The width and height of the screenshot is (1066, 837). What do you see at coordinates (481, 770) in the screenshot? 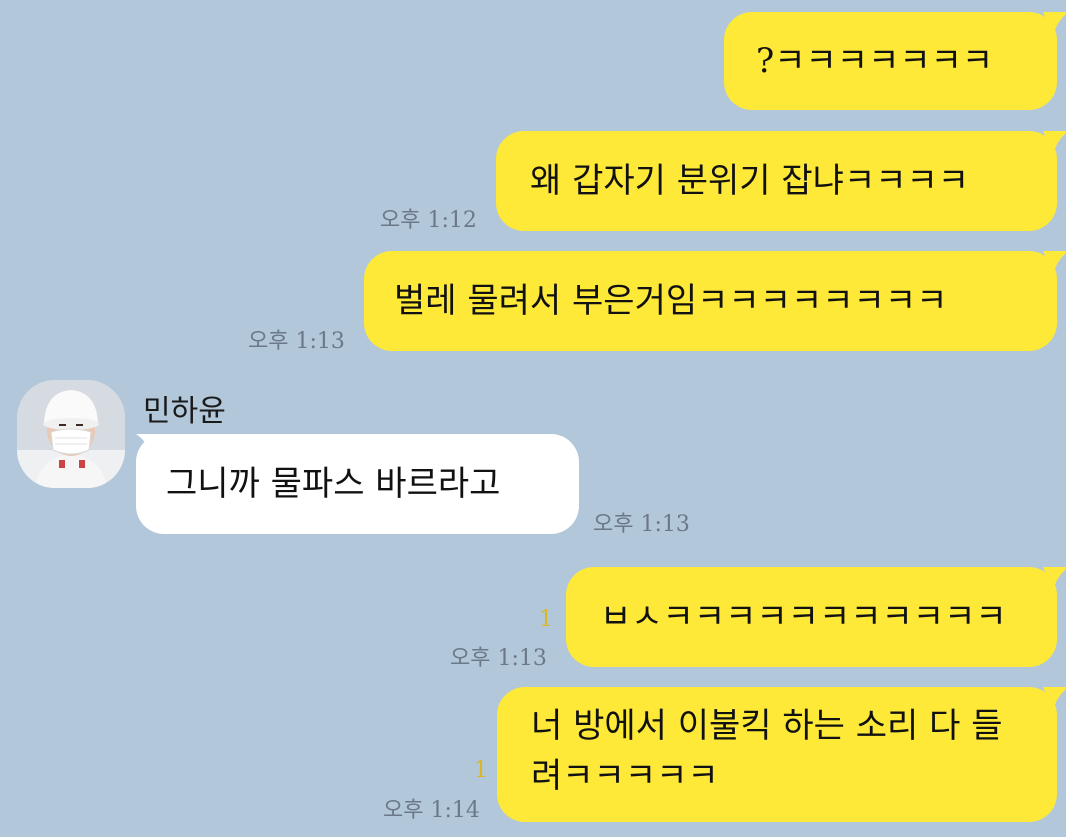
I see `unread-count-6: 1` at bounding box center [481, 770].